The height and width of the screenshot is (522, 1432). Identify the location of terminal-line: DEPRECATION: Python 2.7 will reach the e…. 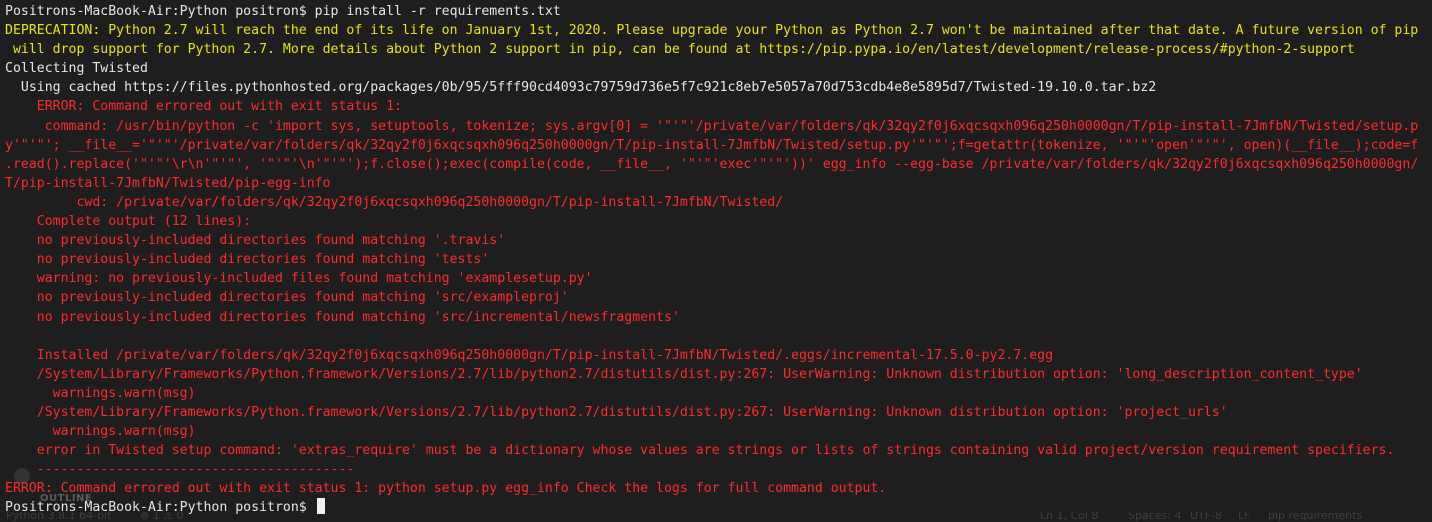
(712, 31).